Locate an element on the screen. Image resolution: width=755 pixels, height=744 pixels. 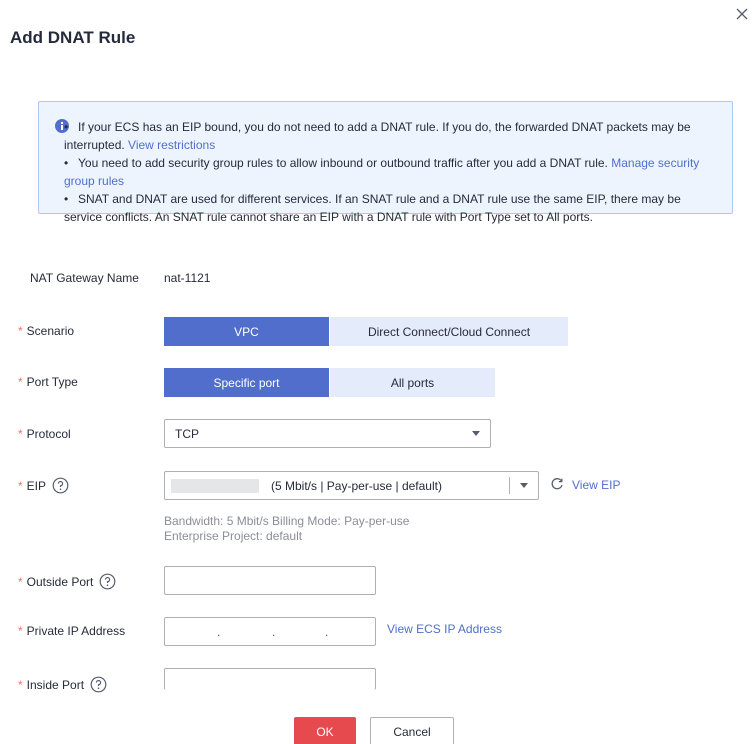
private-ip-label: * Private IP Address is located at coordinates (71, 631).